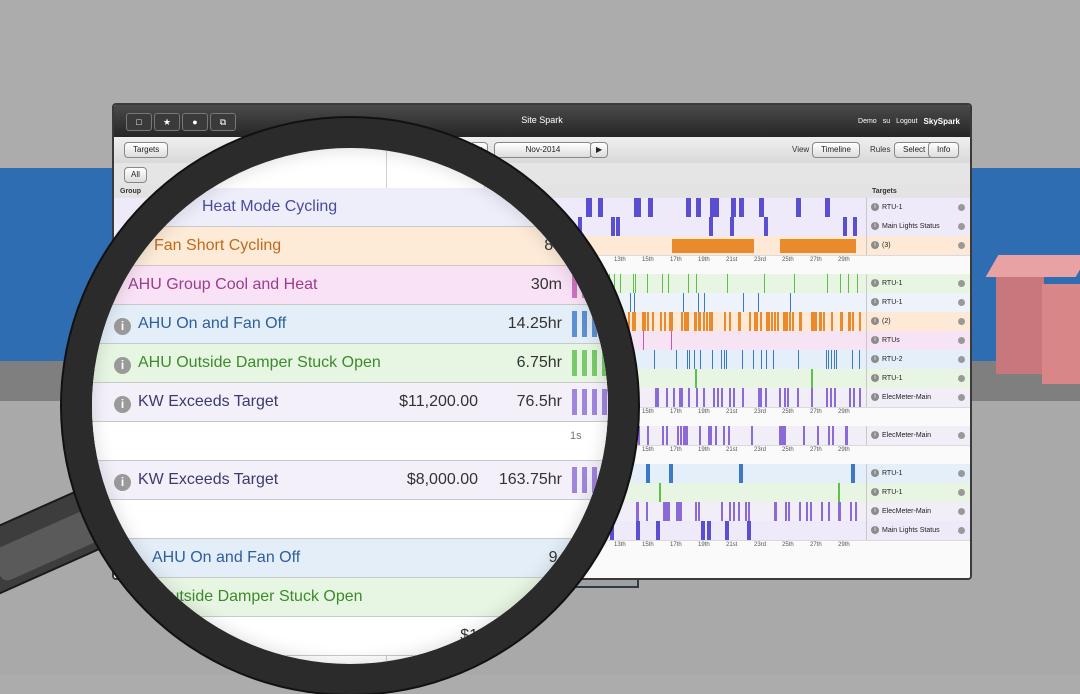  Describe the element at coordinates (886, 121) in the screenshot. I see `user-link: su` at that location.